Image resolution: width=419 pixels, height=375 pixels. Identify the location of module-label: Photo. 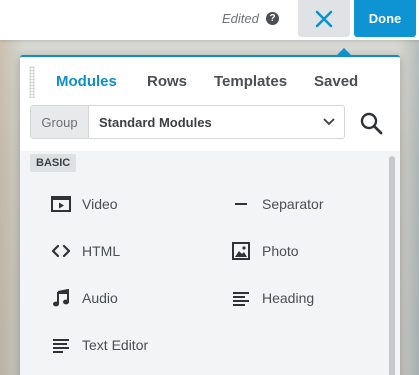
(280, 251).